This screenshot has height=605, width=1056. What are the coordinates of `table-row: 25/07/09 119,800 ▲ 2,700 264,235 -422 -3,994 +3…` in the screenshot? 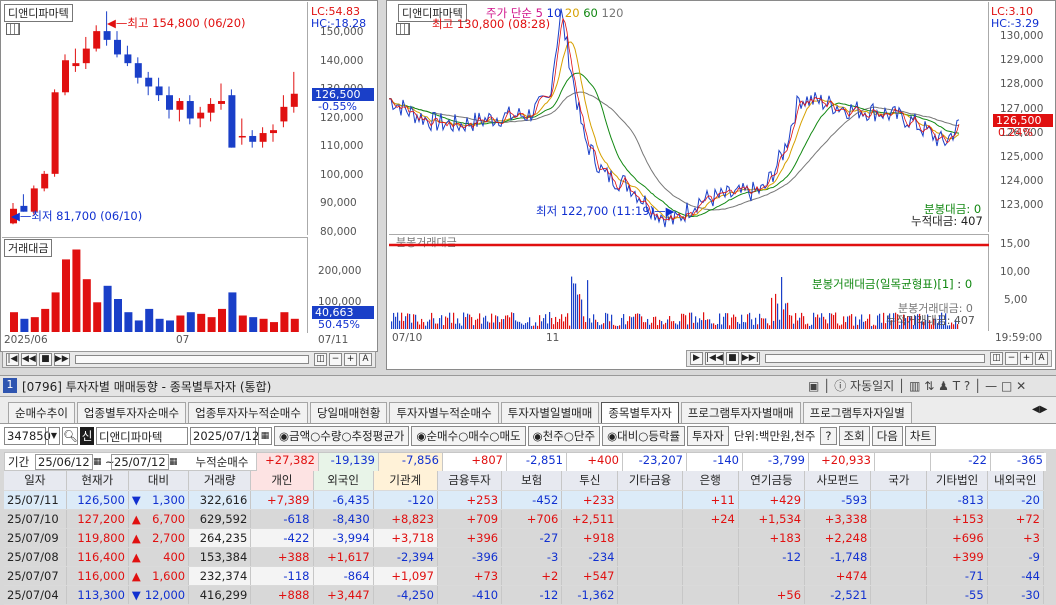 It's located at (524, 538).